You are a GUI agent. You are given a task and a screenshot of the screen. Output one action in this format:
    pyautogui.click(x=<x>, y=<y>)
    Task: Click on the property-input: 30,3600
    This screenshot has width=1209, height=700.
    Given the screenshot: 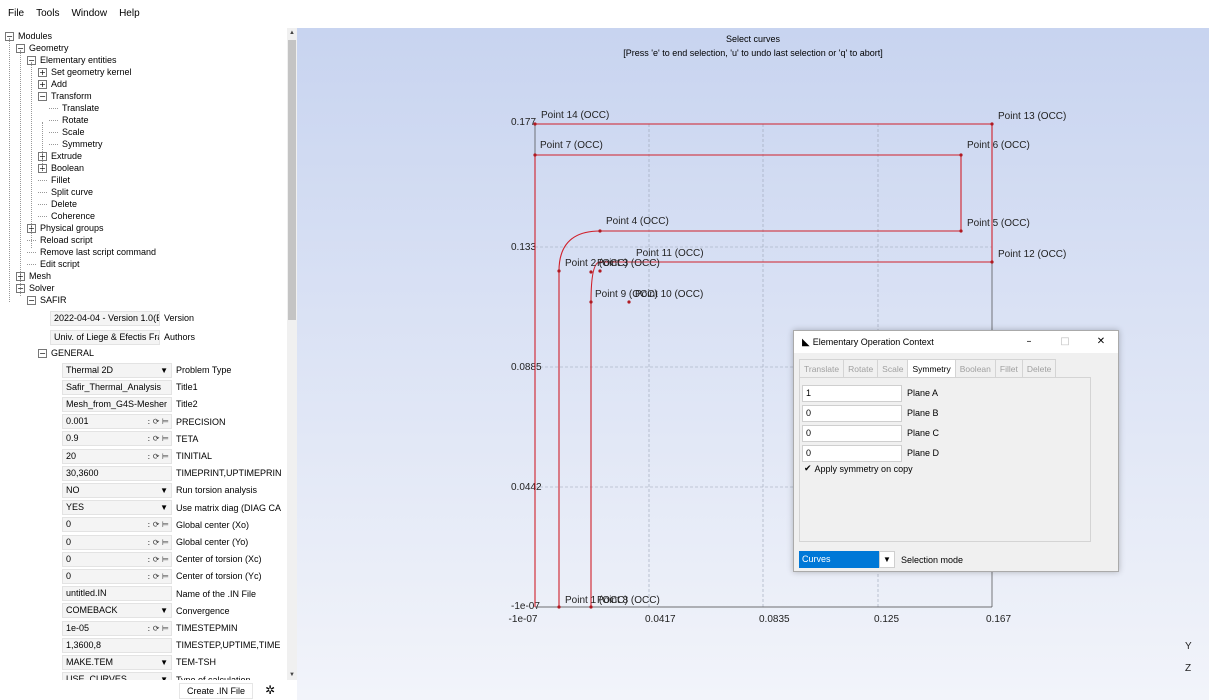 What is the action you would take?
    pyautogui.click(x=117, y=473)
    